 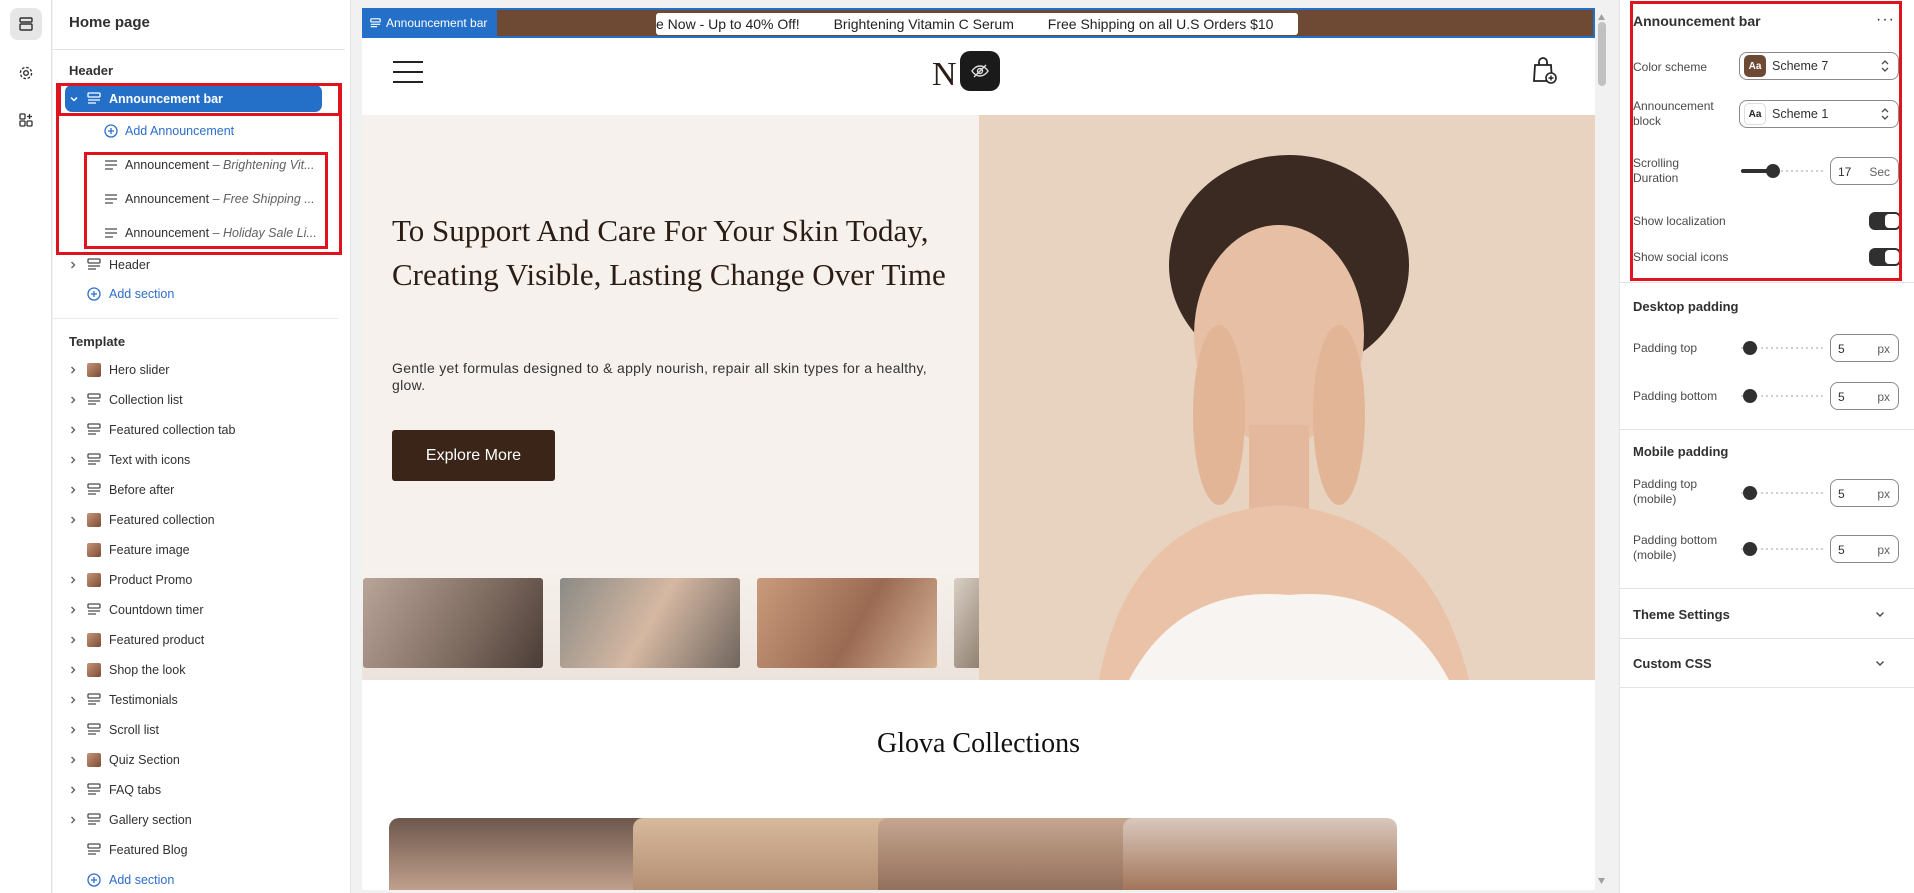 What do you see at coordinates (1665, 491) in the screenshot?
I see `padding-top-mobile-label: Padding top (mobile)` at bounding box center [1665, 491].